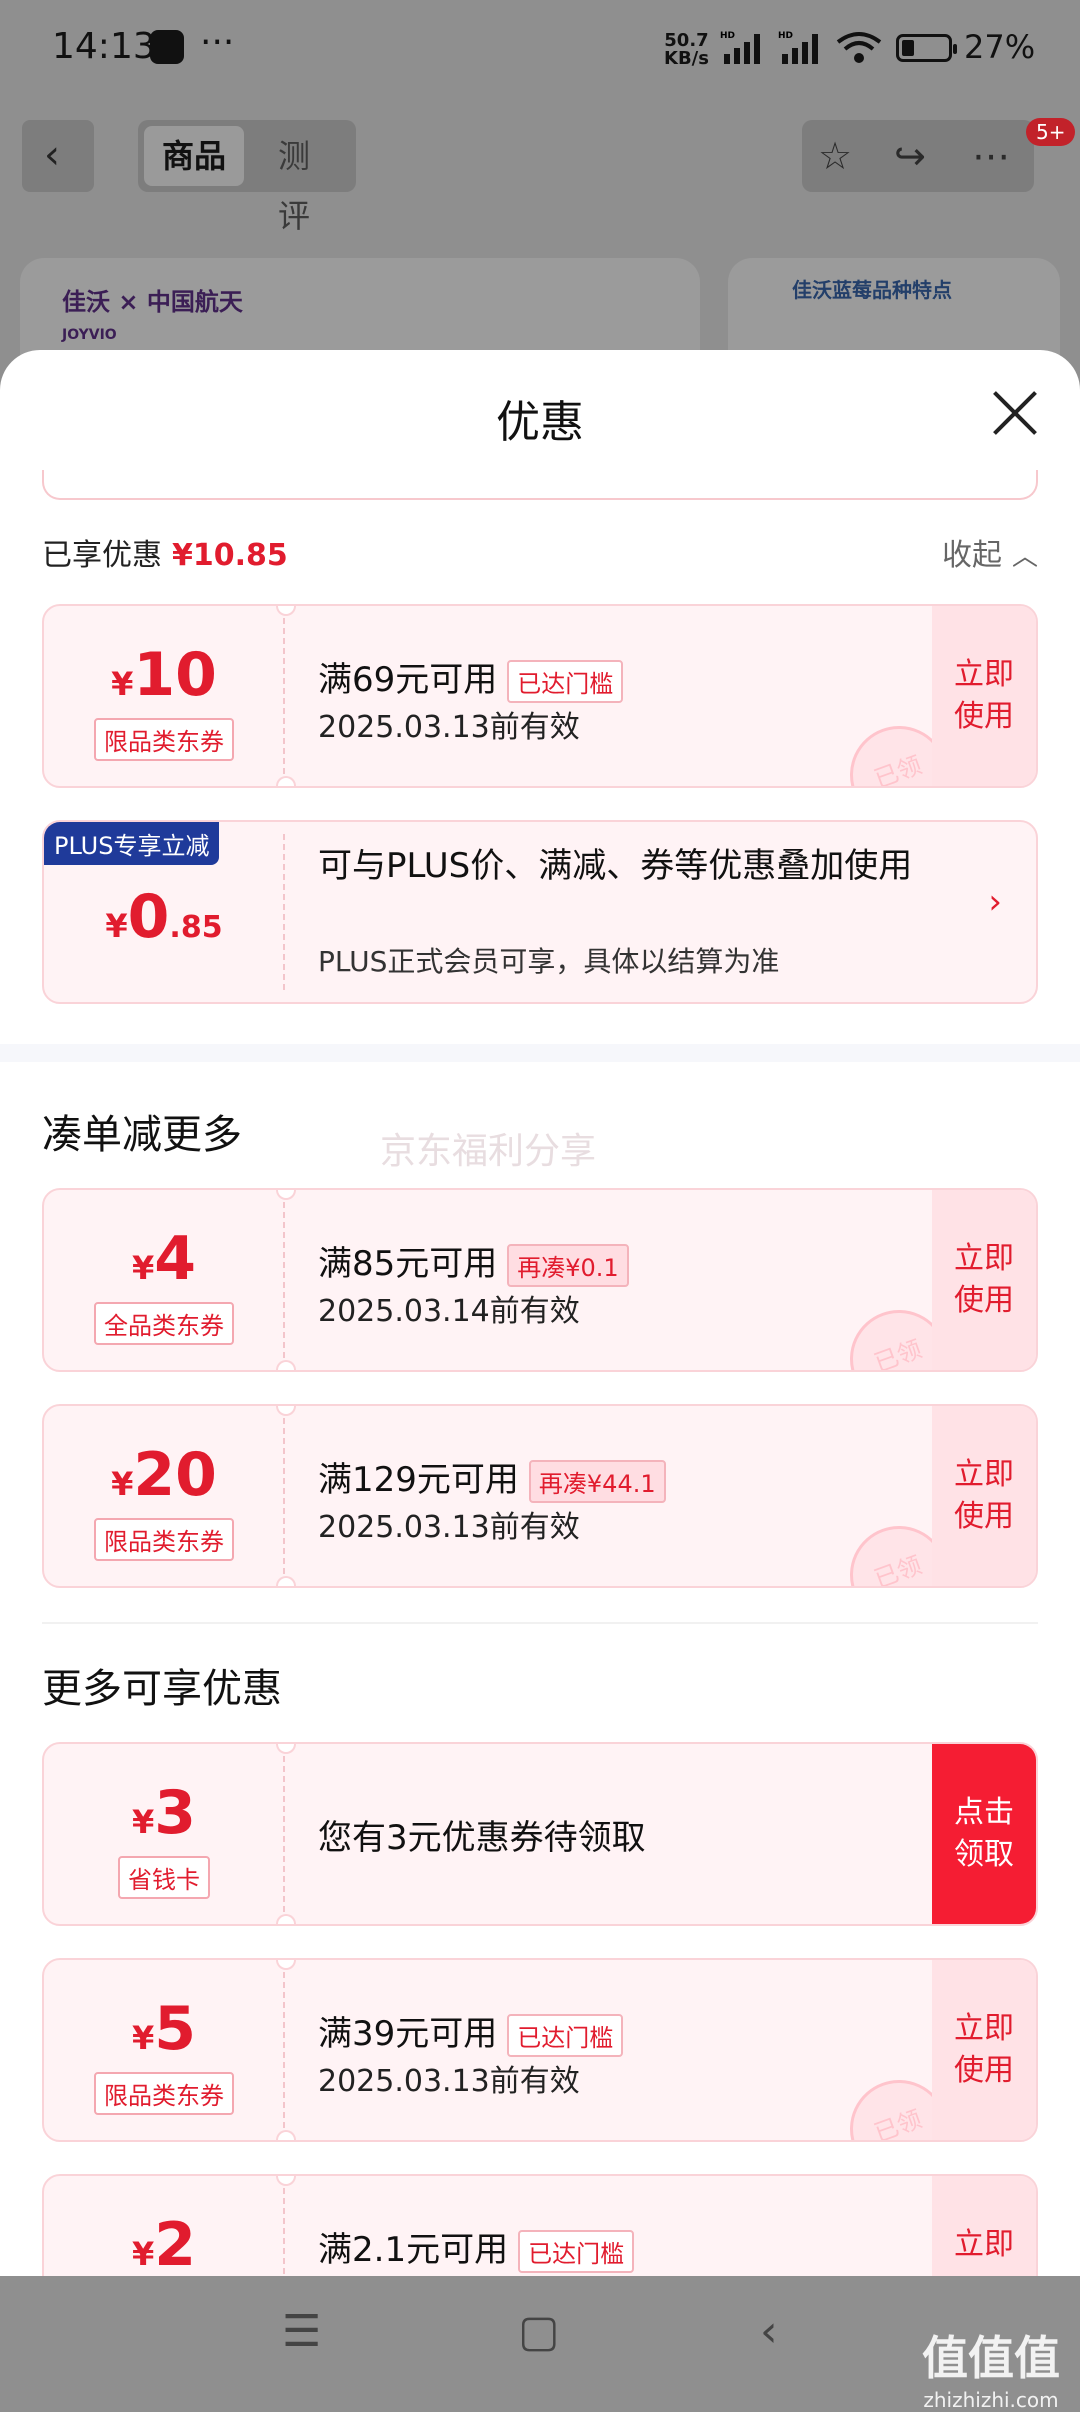 Image resolution: width=1080 pixels, height=2412 pixels. Describe the element at coordinates (991, 156) in the screenshot. I see `more-icon: ⋯` at that location.